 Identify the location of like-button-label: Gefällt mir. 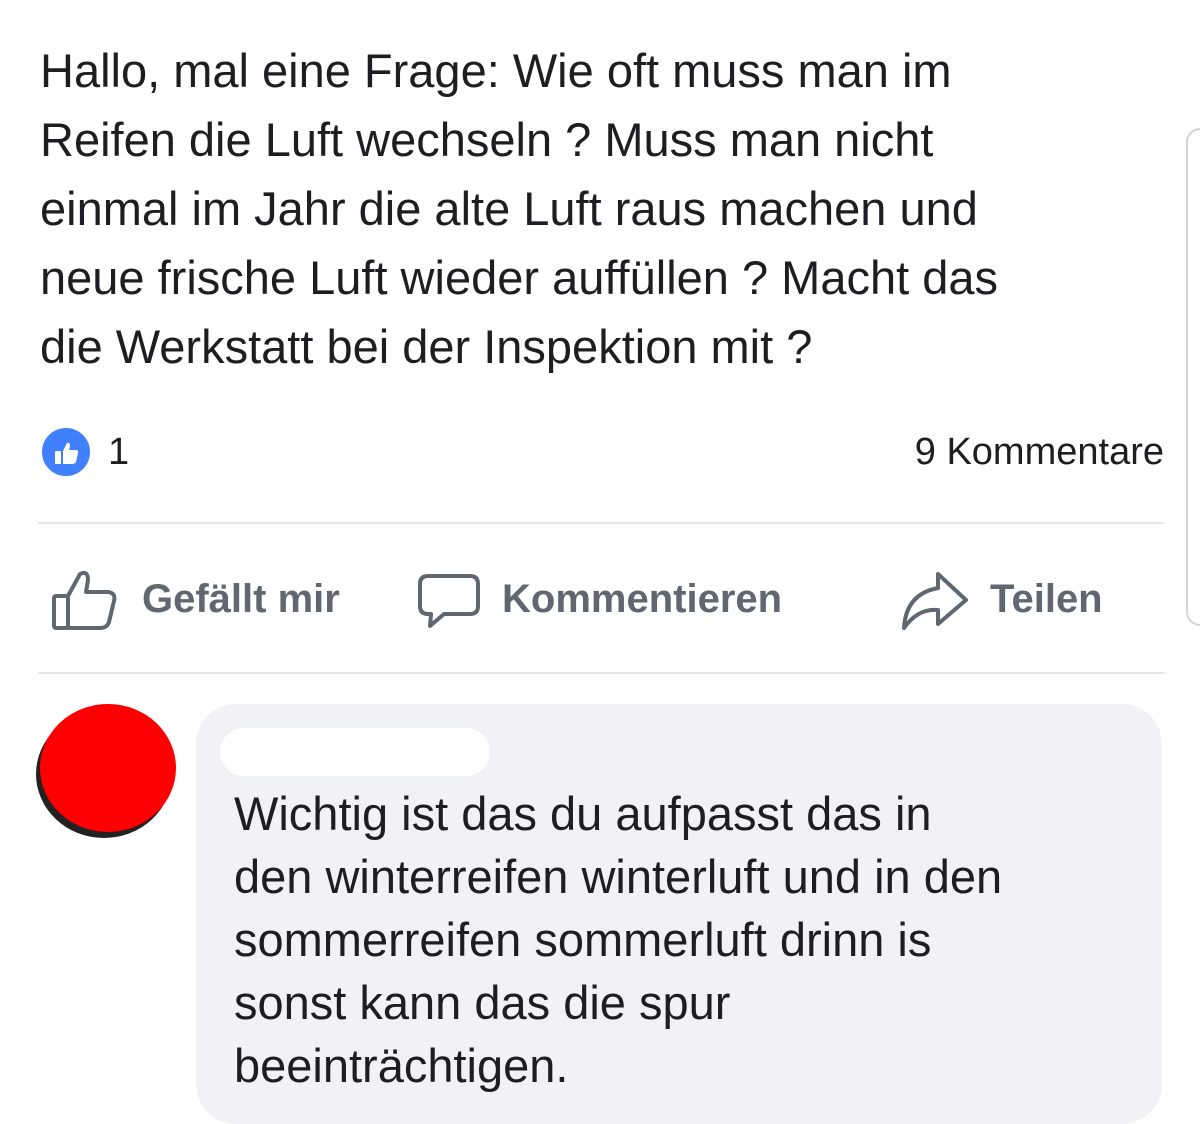
(241, 599).